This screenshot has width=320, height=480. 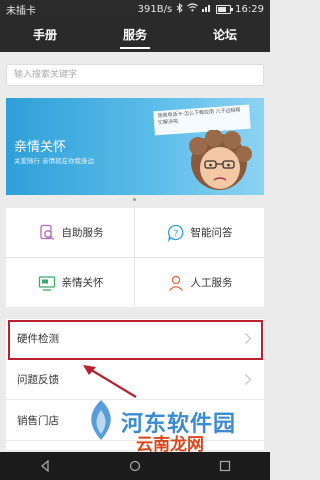 What do you see at coordinates (249, 9) in the screenshot?
I see `clock: 16:29` at bounding box center [249, 9].